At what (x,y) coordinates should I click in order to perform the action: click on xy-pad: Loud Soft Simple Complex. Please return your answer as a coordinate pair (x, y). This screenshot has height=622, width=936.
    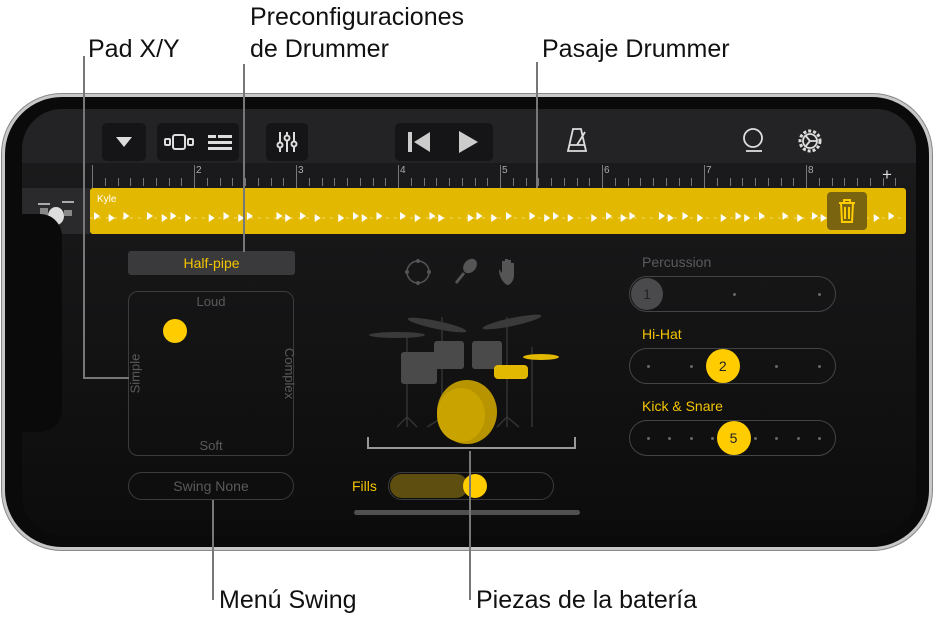
    Looking at the image, I should click on (212, 373).